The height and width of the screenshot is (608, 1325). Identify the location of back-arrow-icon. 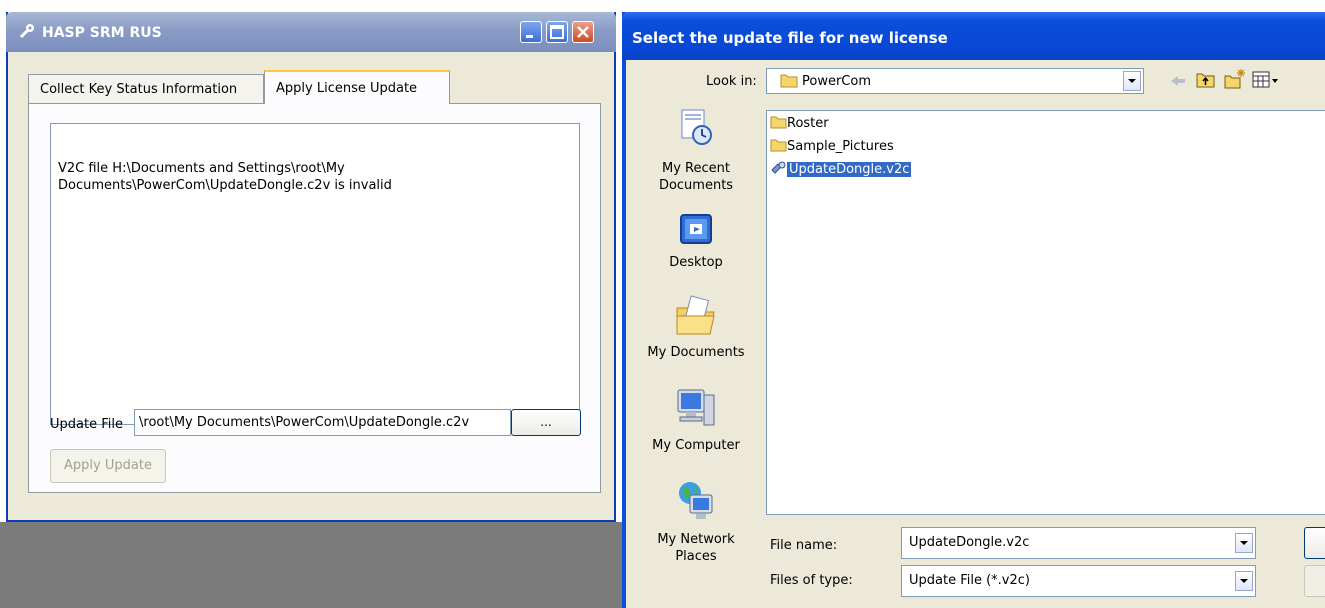
(1178, 81).